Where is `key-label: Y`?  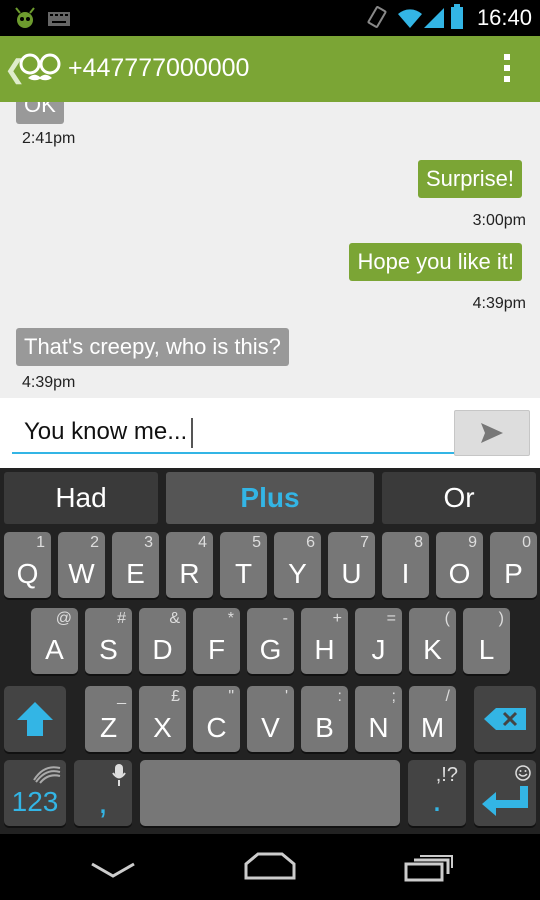 key-label: Y is located at coordinates (297, 573).